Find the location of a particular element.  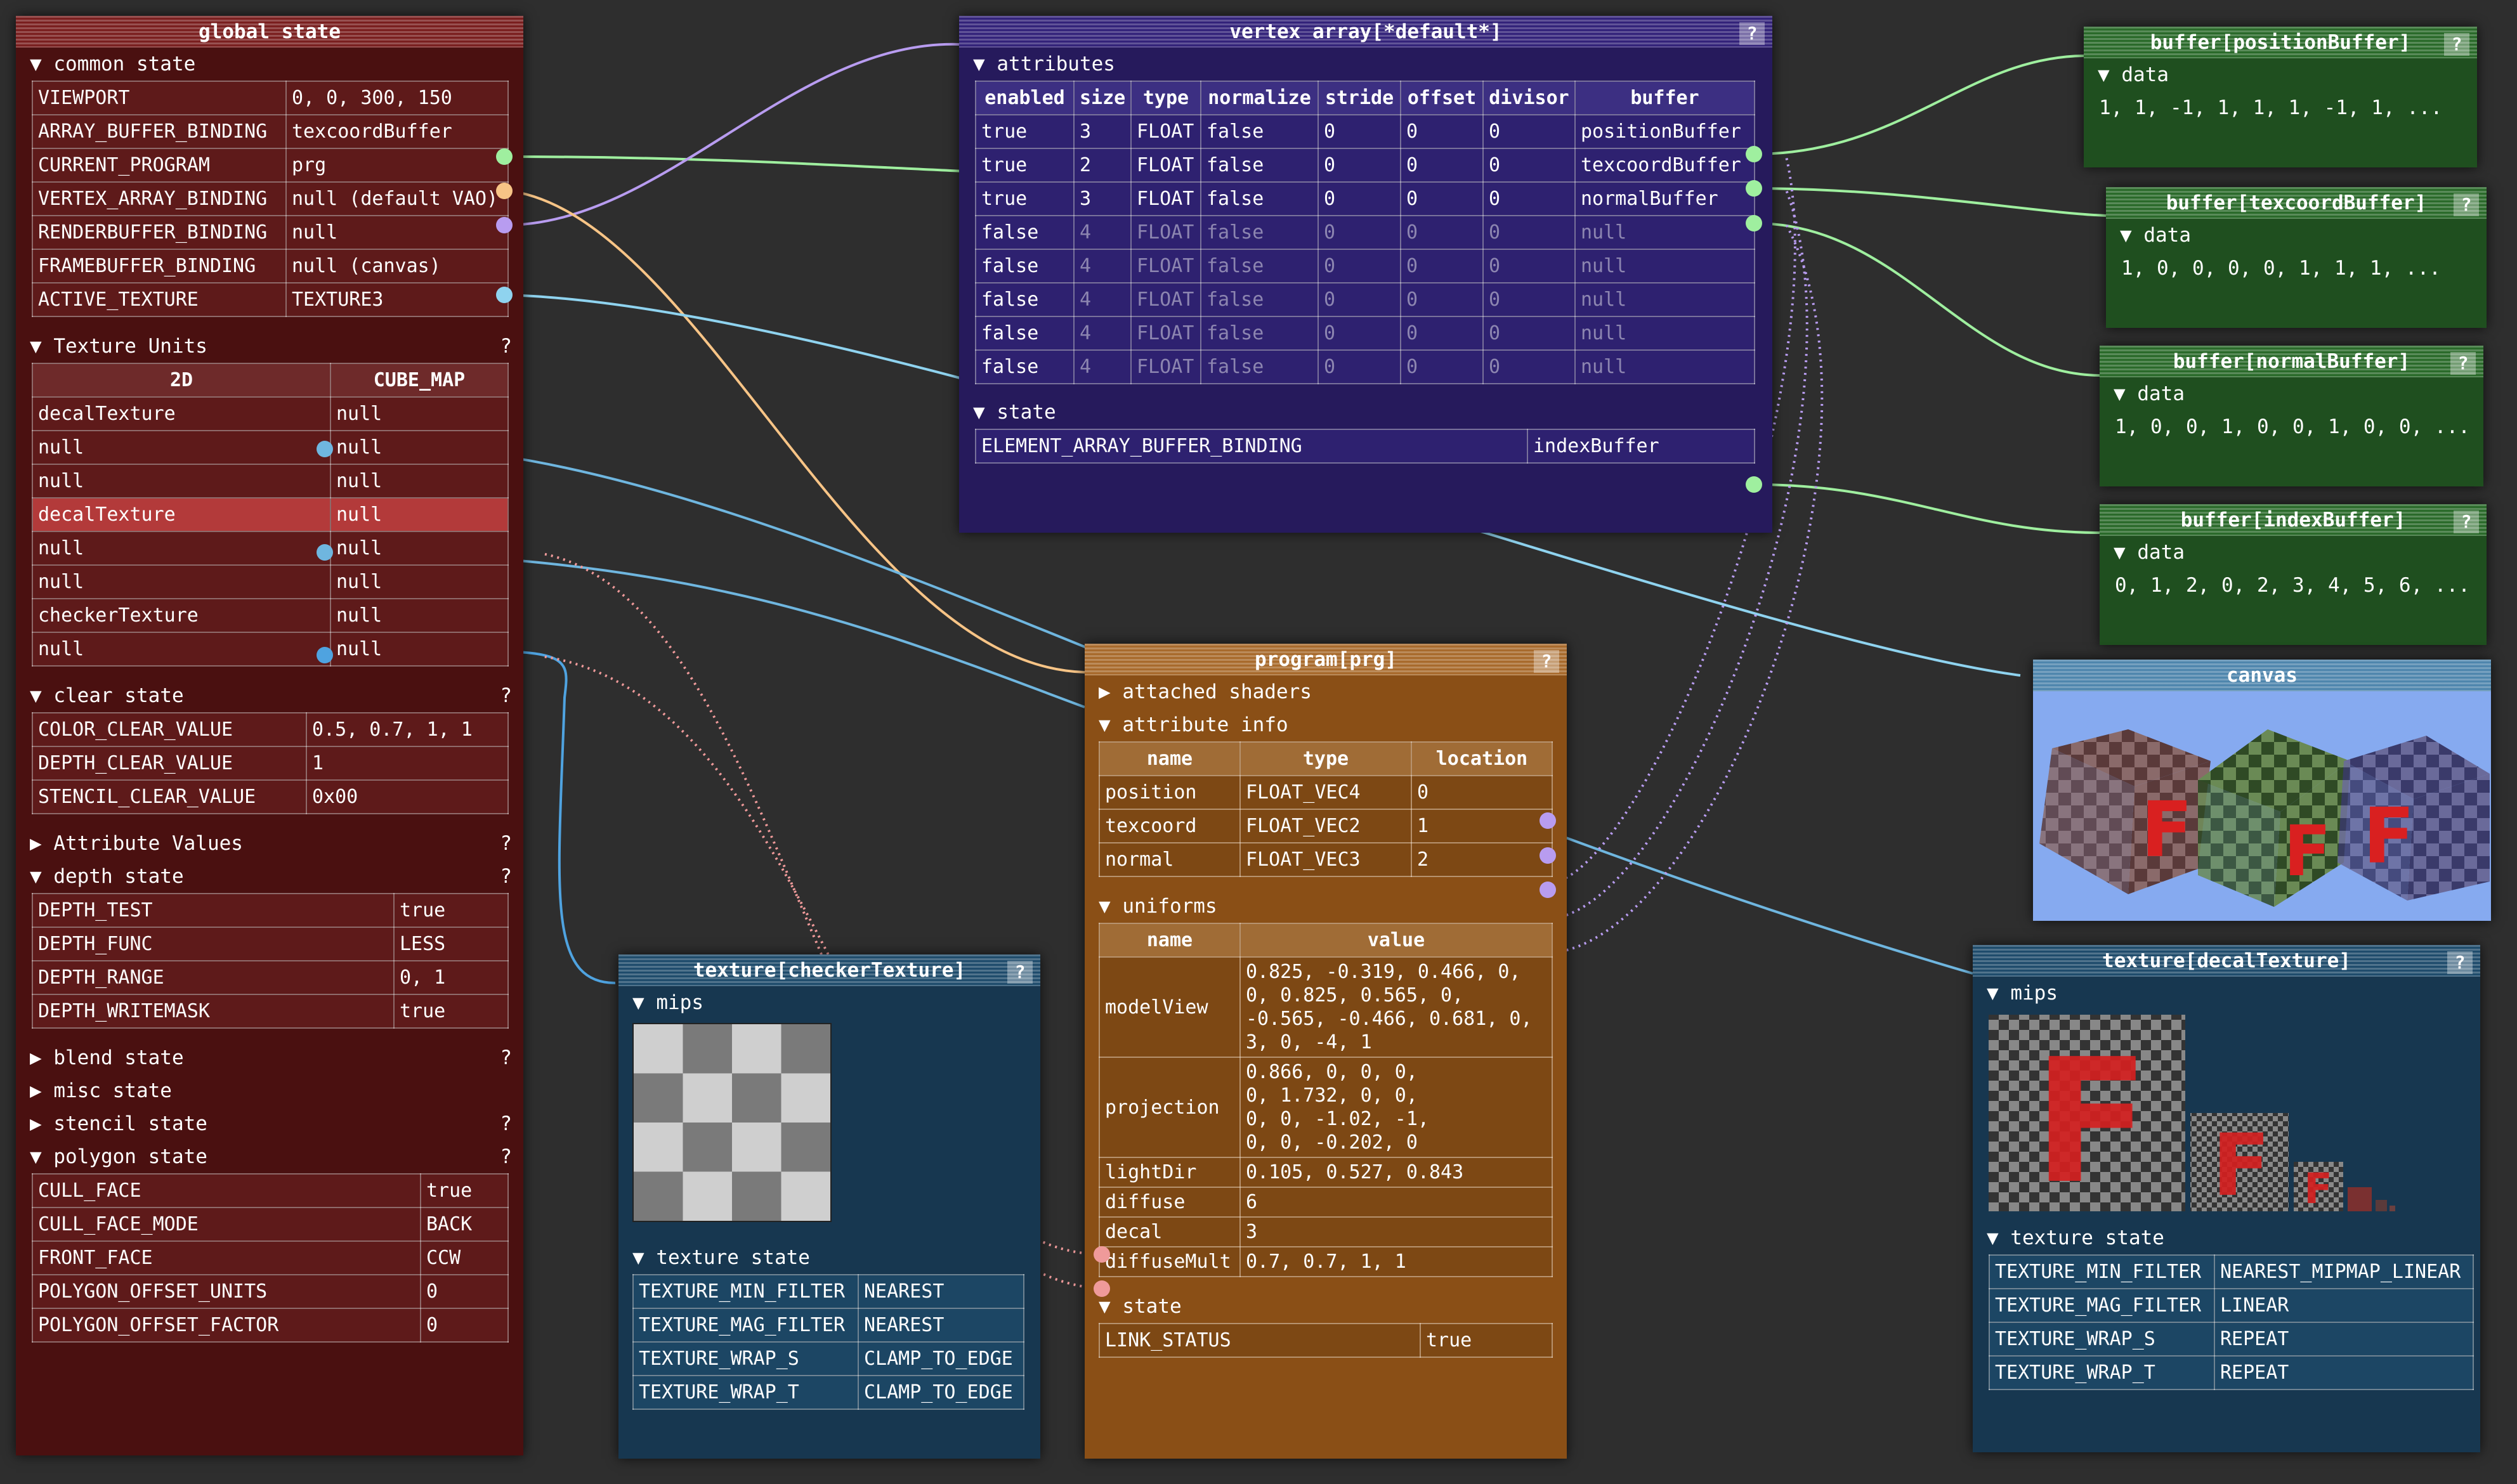

attr-texcoord-port is located at coordinates (1548, 855).